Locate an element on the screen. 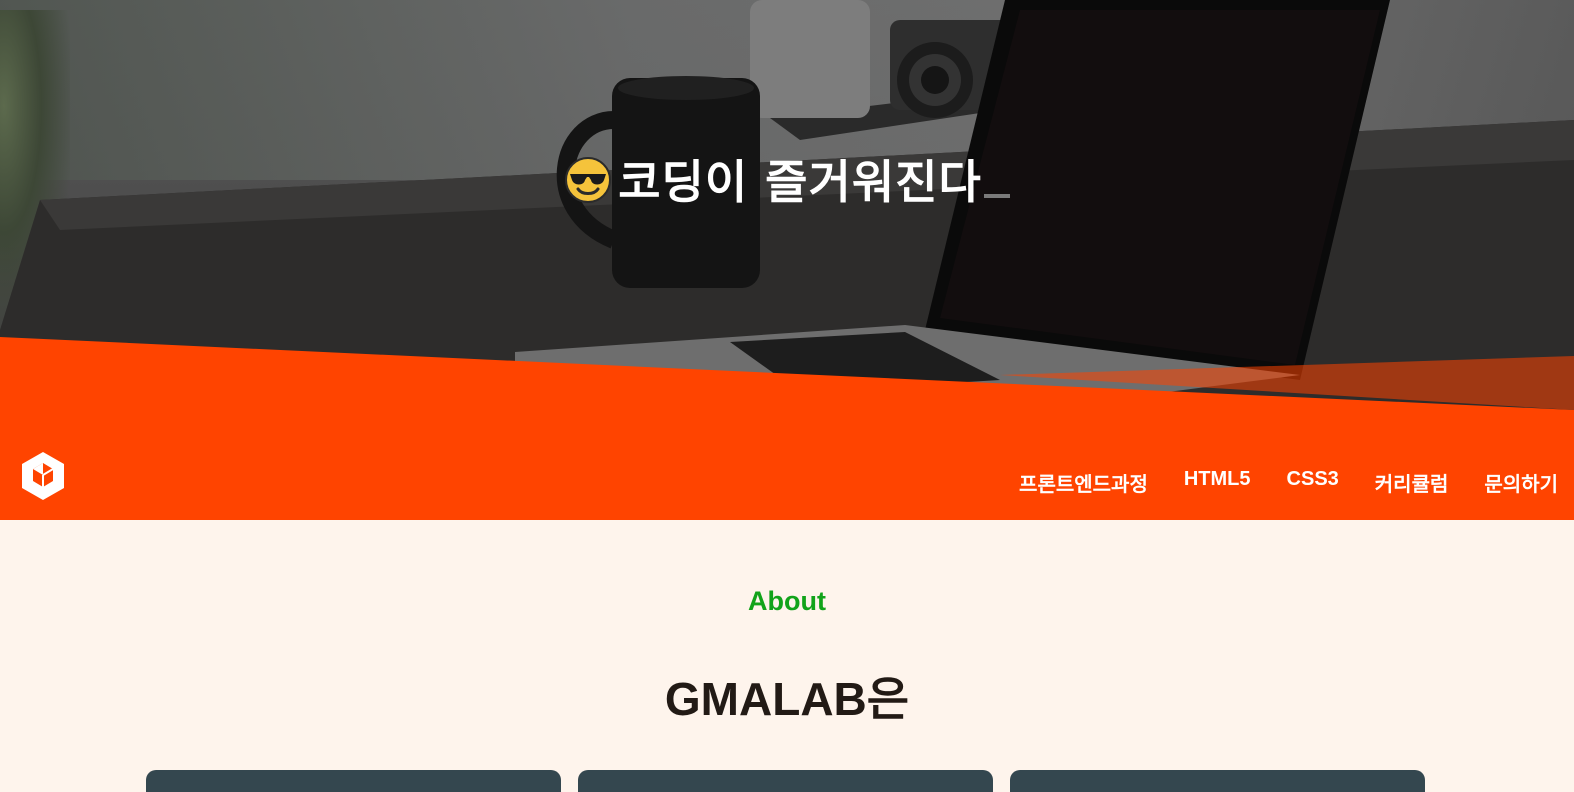  main-navigation: 프론트엔드과정 HTML5 CSS3 커리큘럼 문의하기 is located at coordinates (787, 480).